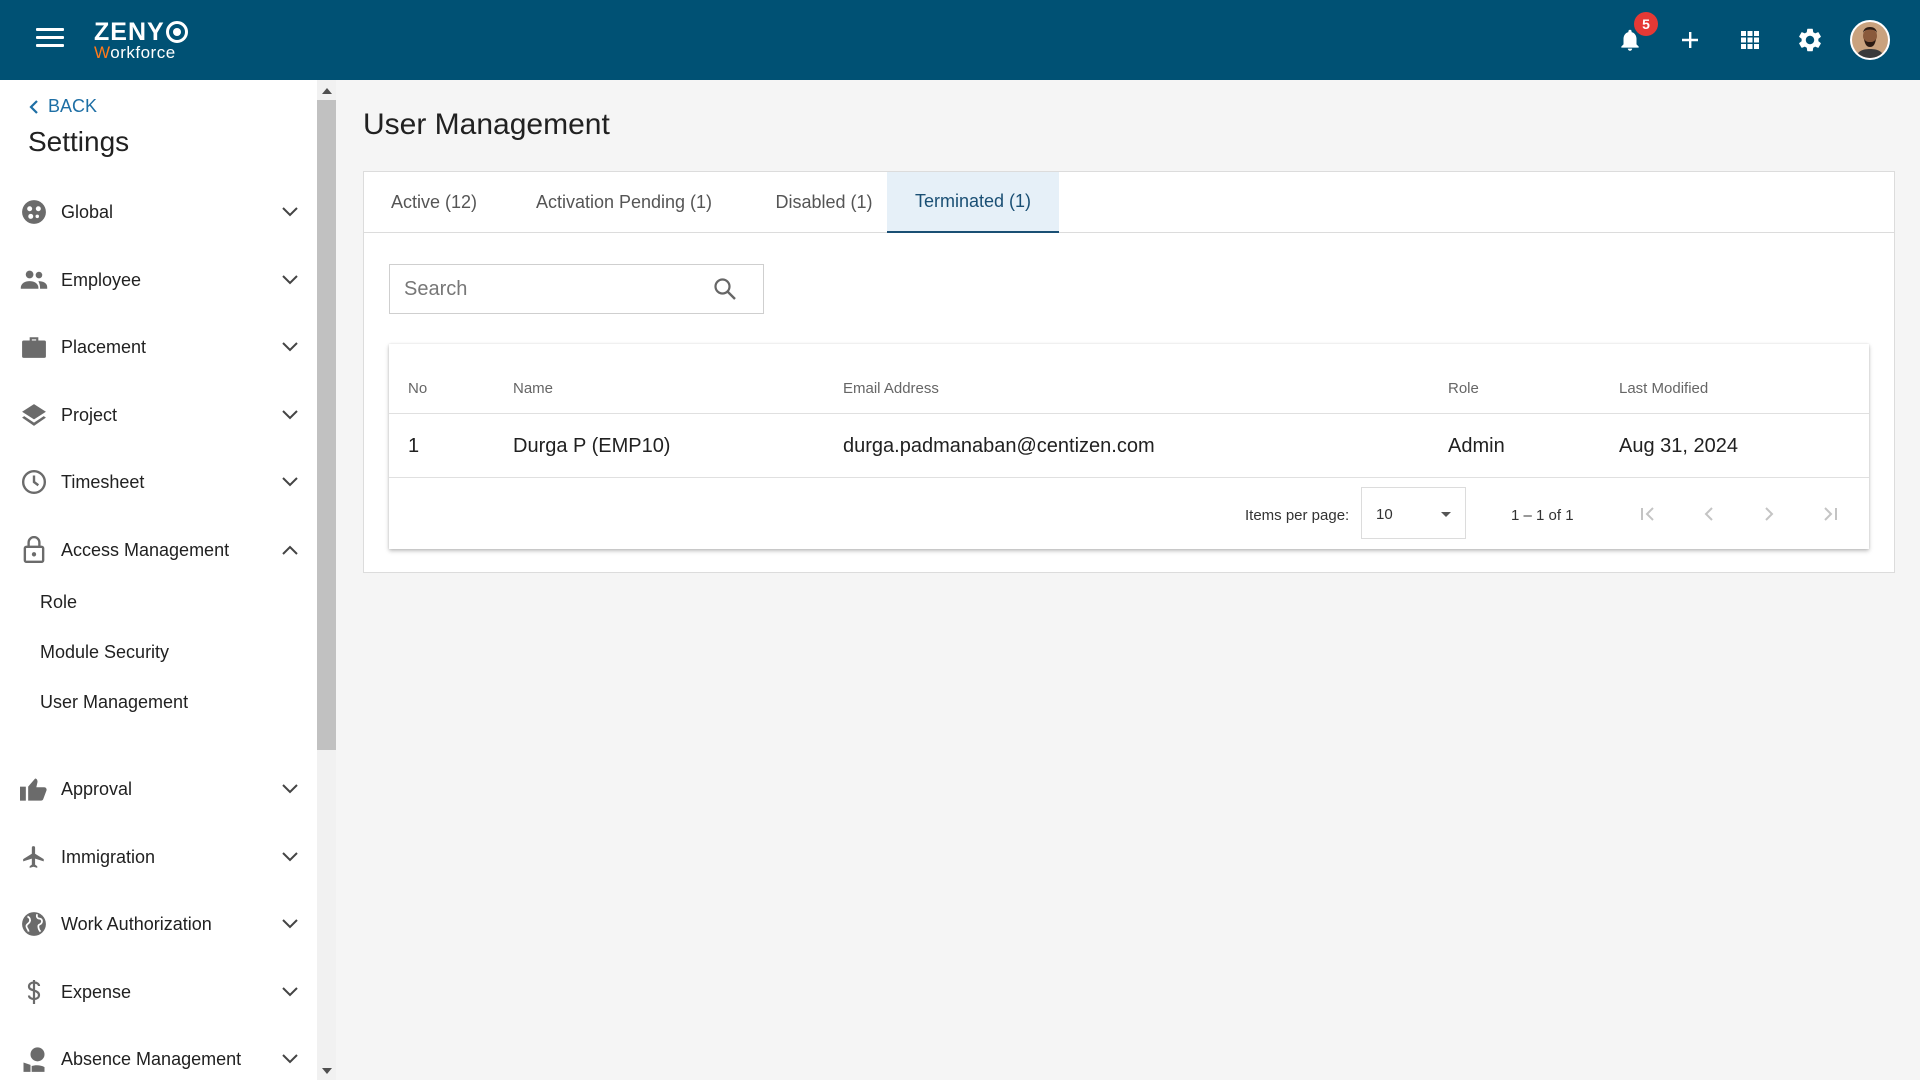  I want to click on cell-name: Durga P (EMP10), so click(592, 446).